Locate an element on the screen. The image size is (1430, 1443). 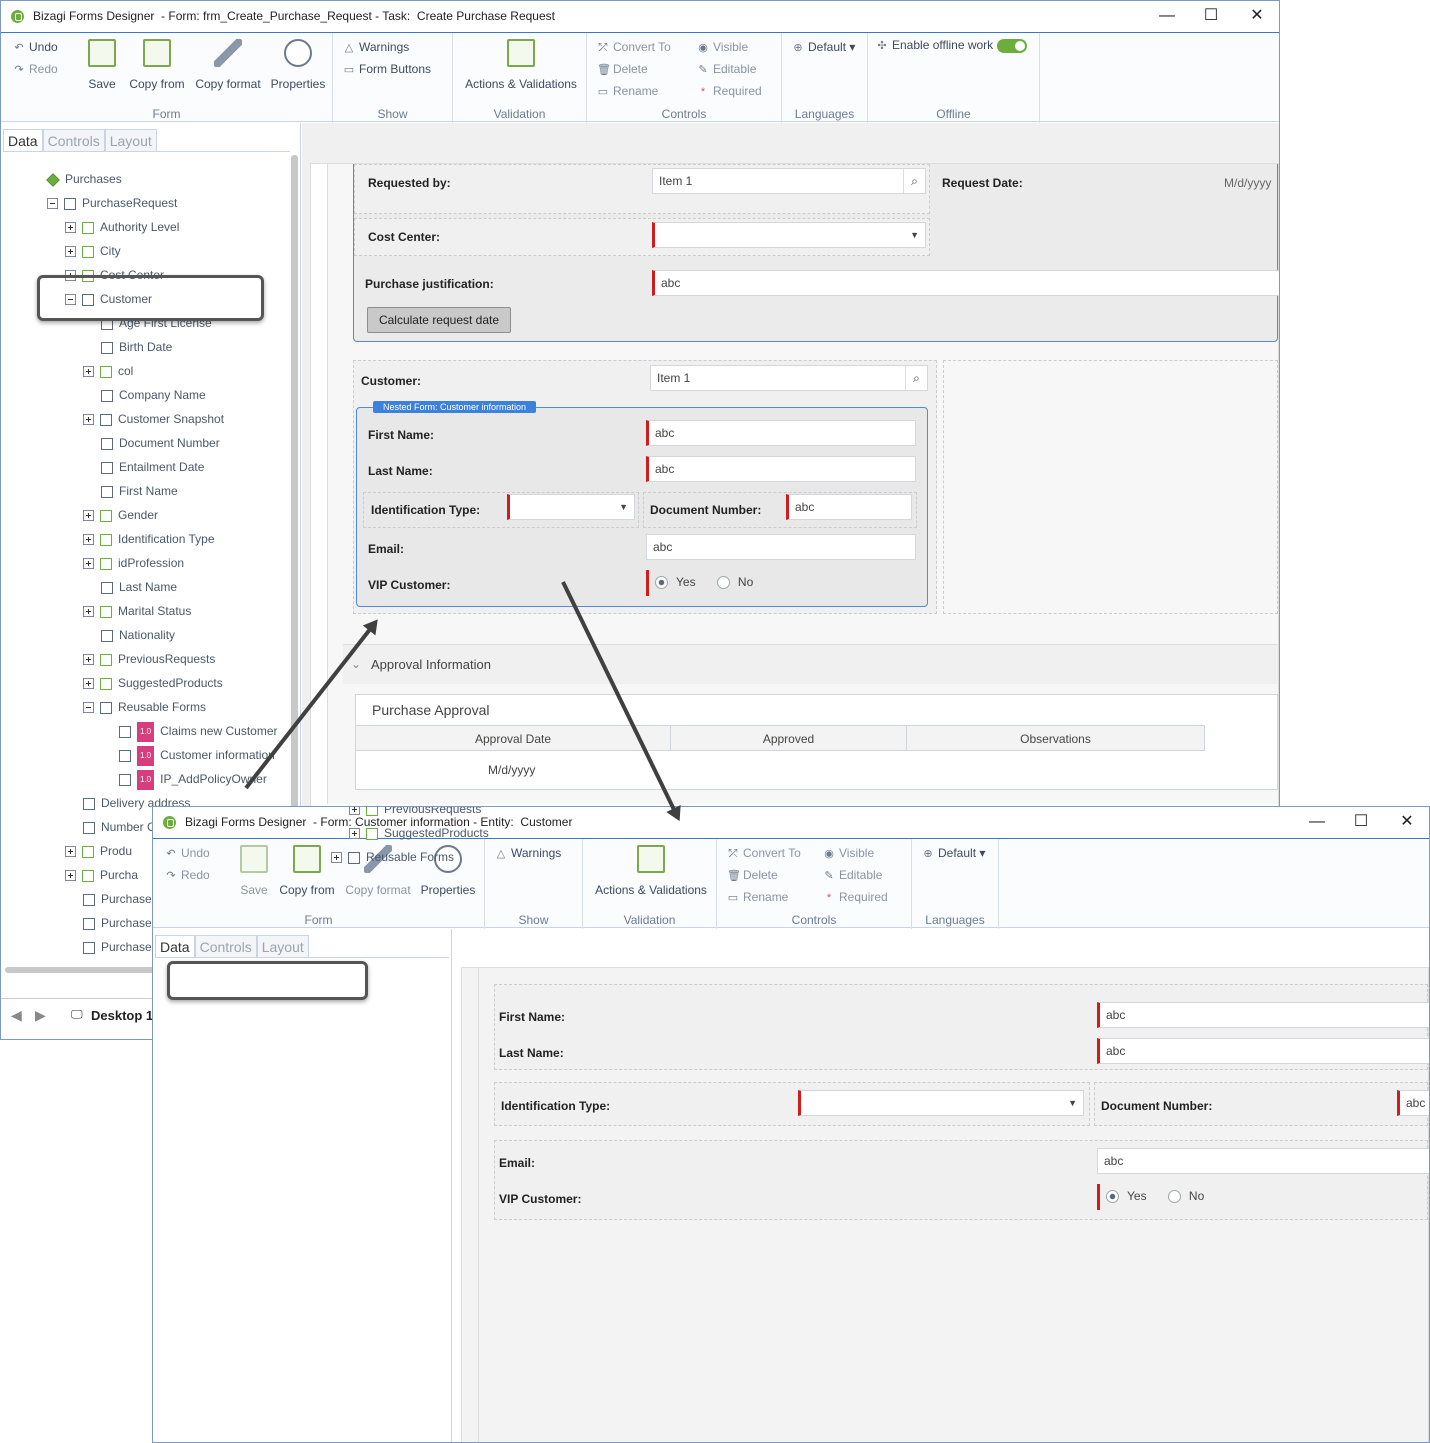
tree-item: SuggestedProducts is located at coordinates (419, 833).